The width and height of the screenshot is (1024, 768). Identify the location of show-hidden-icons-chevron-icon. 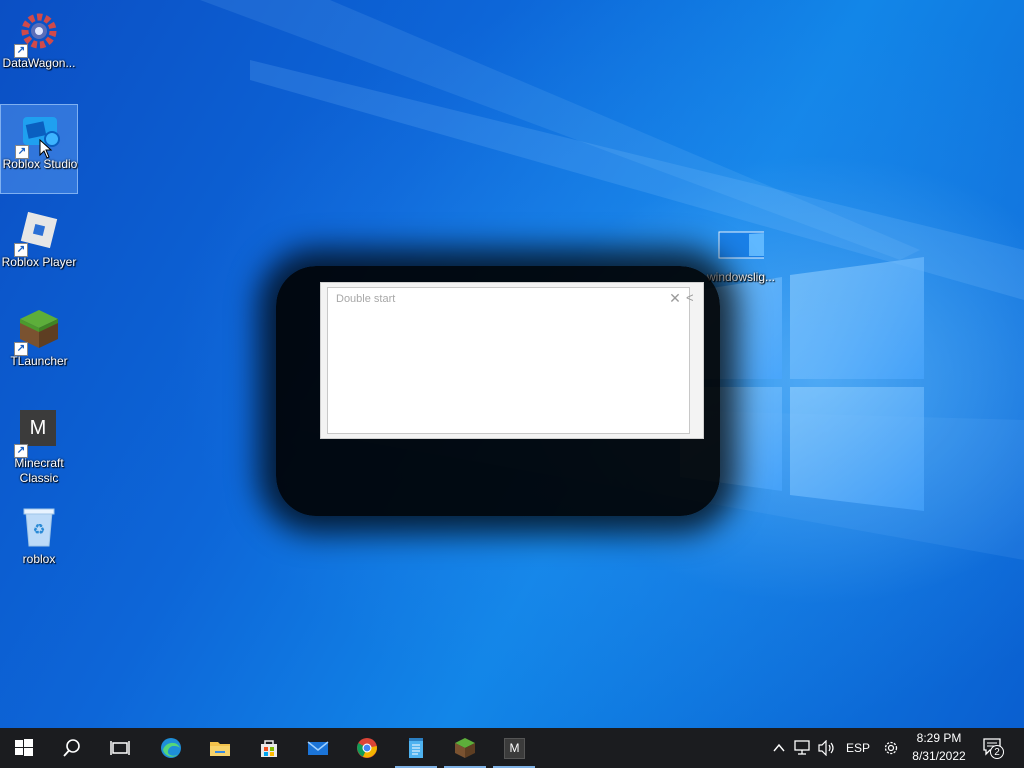
(779, 748).